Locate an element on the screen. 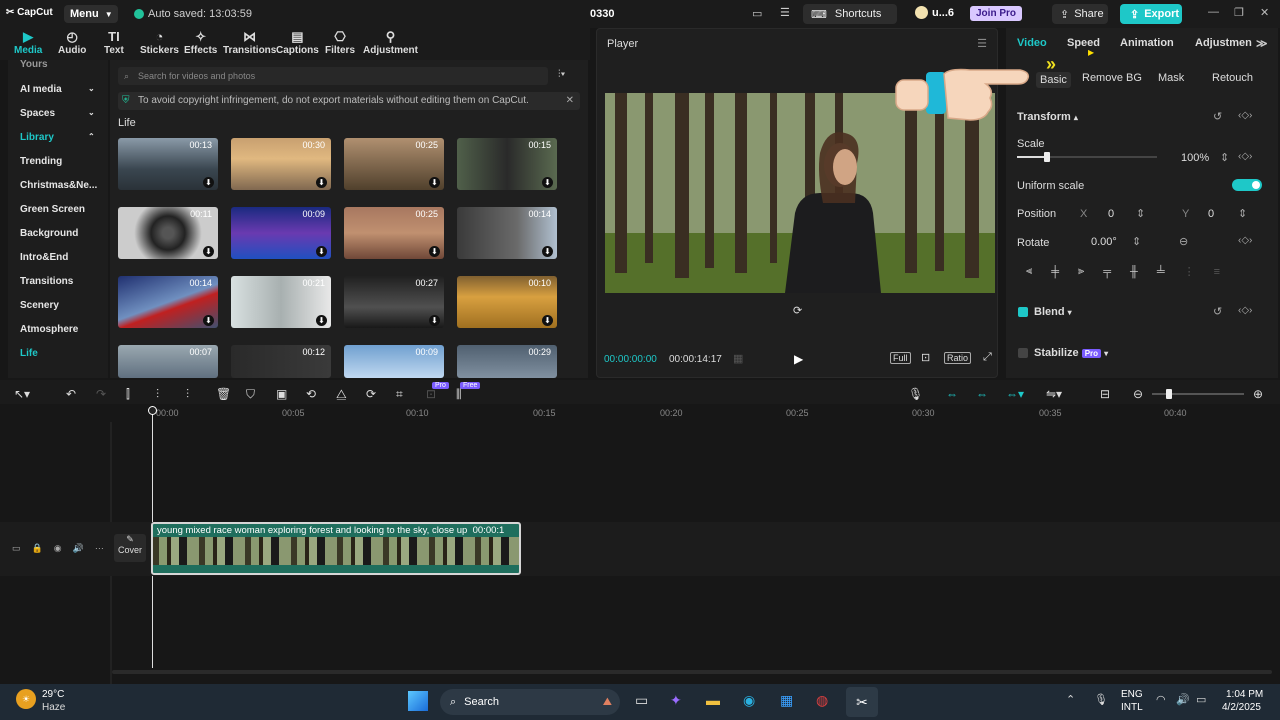  tab-text: TI Text is located at coordinates (114, 43).